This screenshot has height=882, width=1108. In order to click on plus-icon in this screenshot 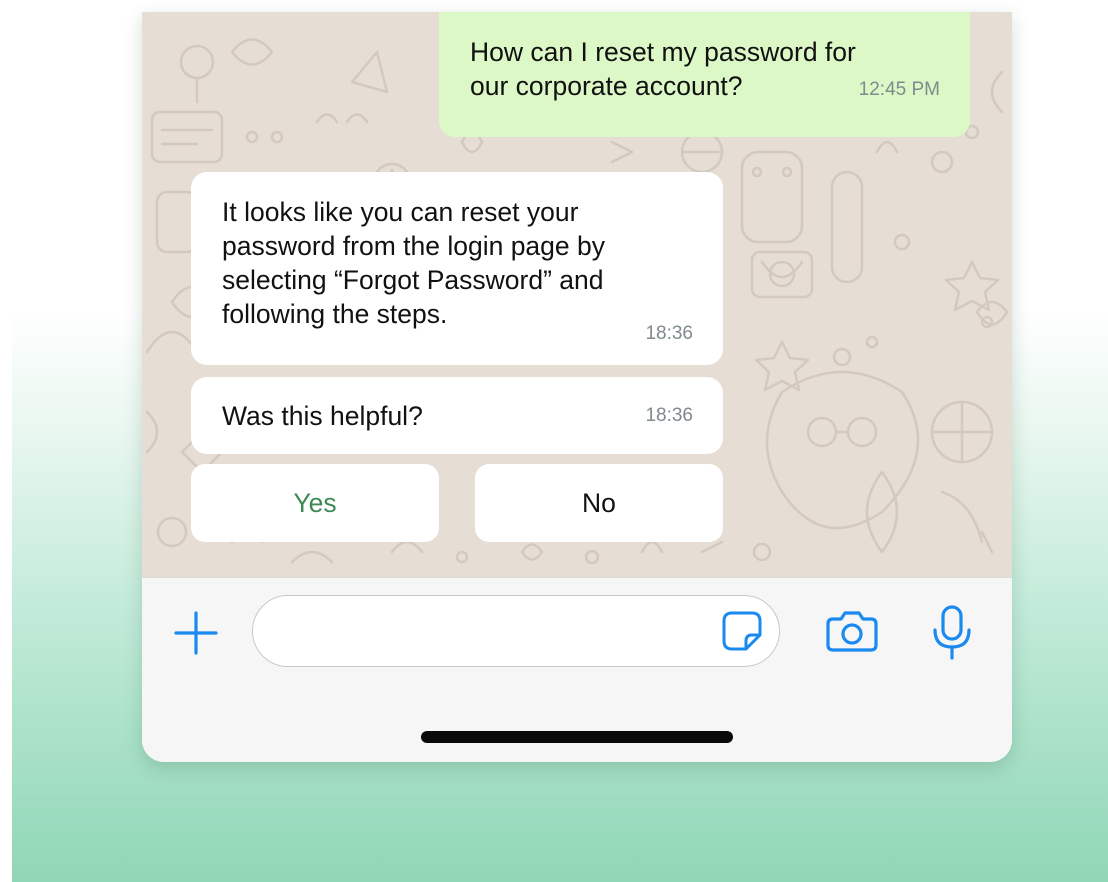, I will do `click(196, 633)`.